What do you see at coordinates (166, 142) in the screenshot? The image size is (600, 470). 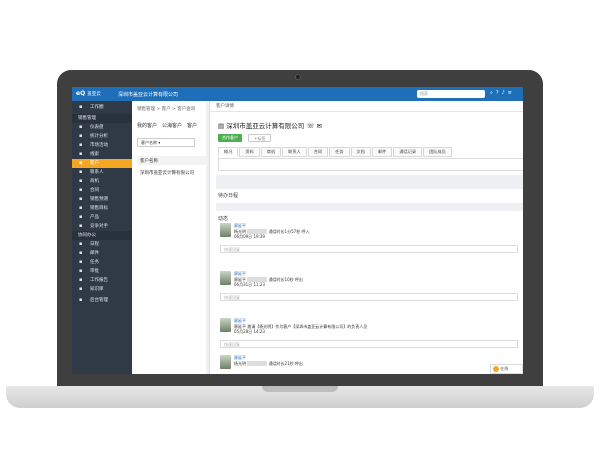 I see `filter-select: 客户名称 ▾` at bounding box center [166, 142].